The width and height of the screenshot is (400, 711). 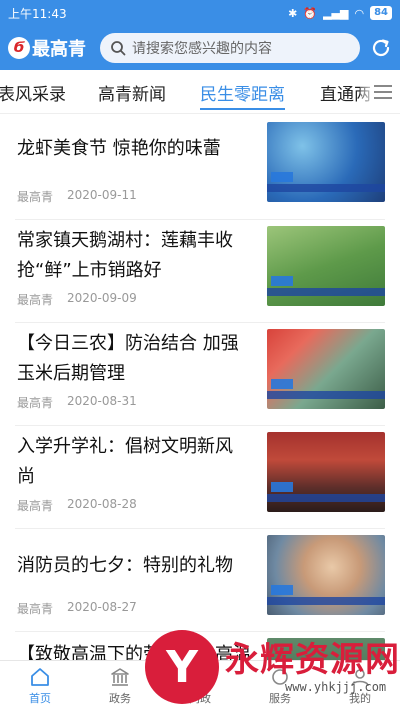 I want to click on article-title: 消防员的七夕：特别的礼物, so click(x=125, y=565).